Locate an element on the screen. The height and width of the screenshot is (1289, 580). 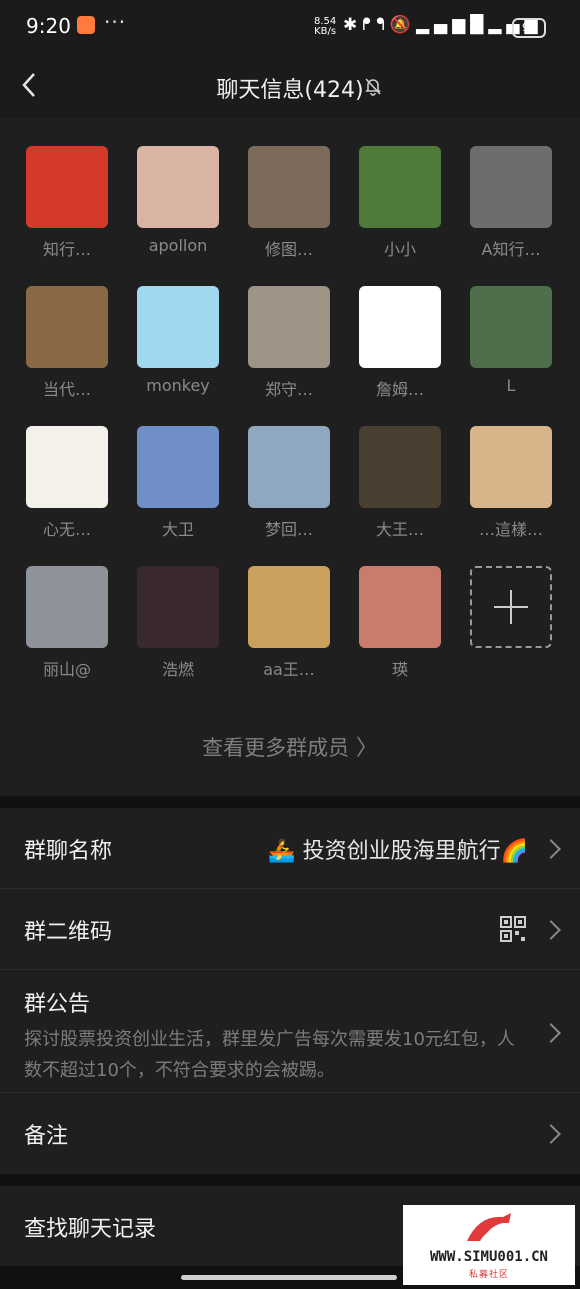
bluetooth-icon: ✱ is located at coordinates (353, 25).